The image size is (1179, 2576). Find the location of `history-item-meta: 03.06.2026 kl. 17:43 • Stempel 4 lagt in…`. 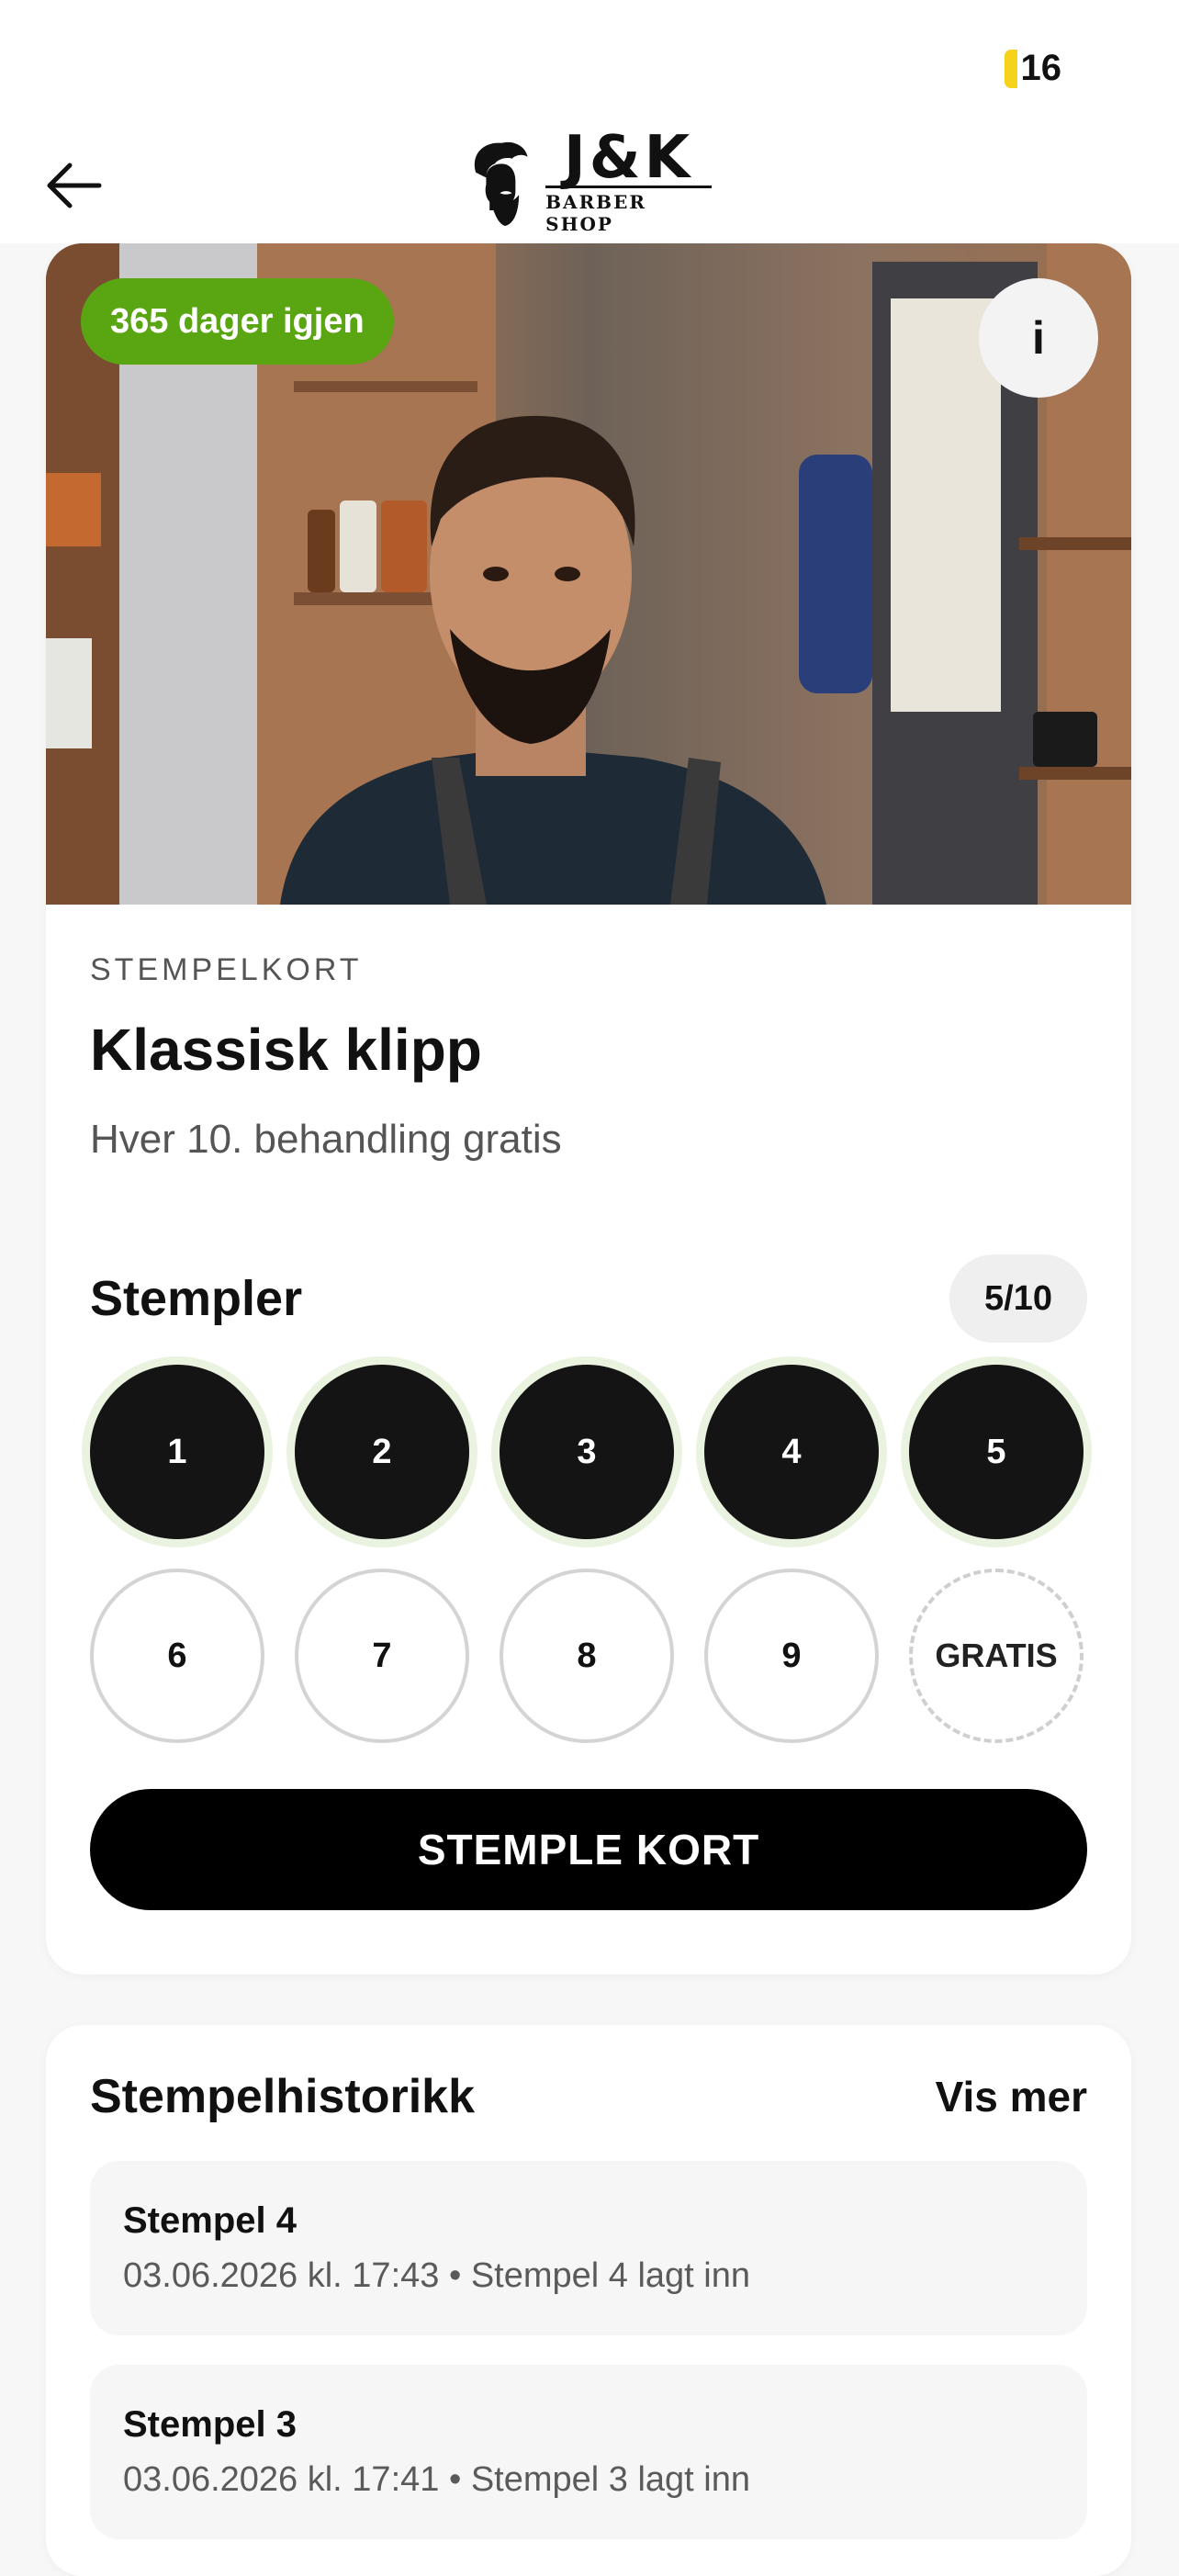

history-item-meta: 03.06.2026 kl. 17:43 • Stempel 4 lagt in… is located at coordinates (436, 2275).